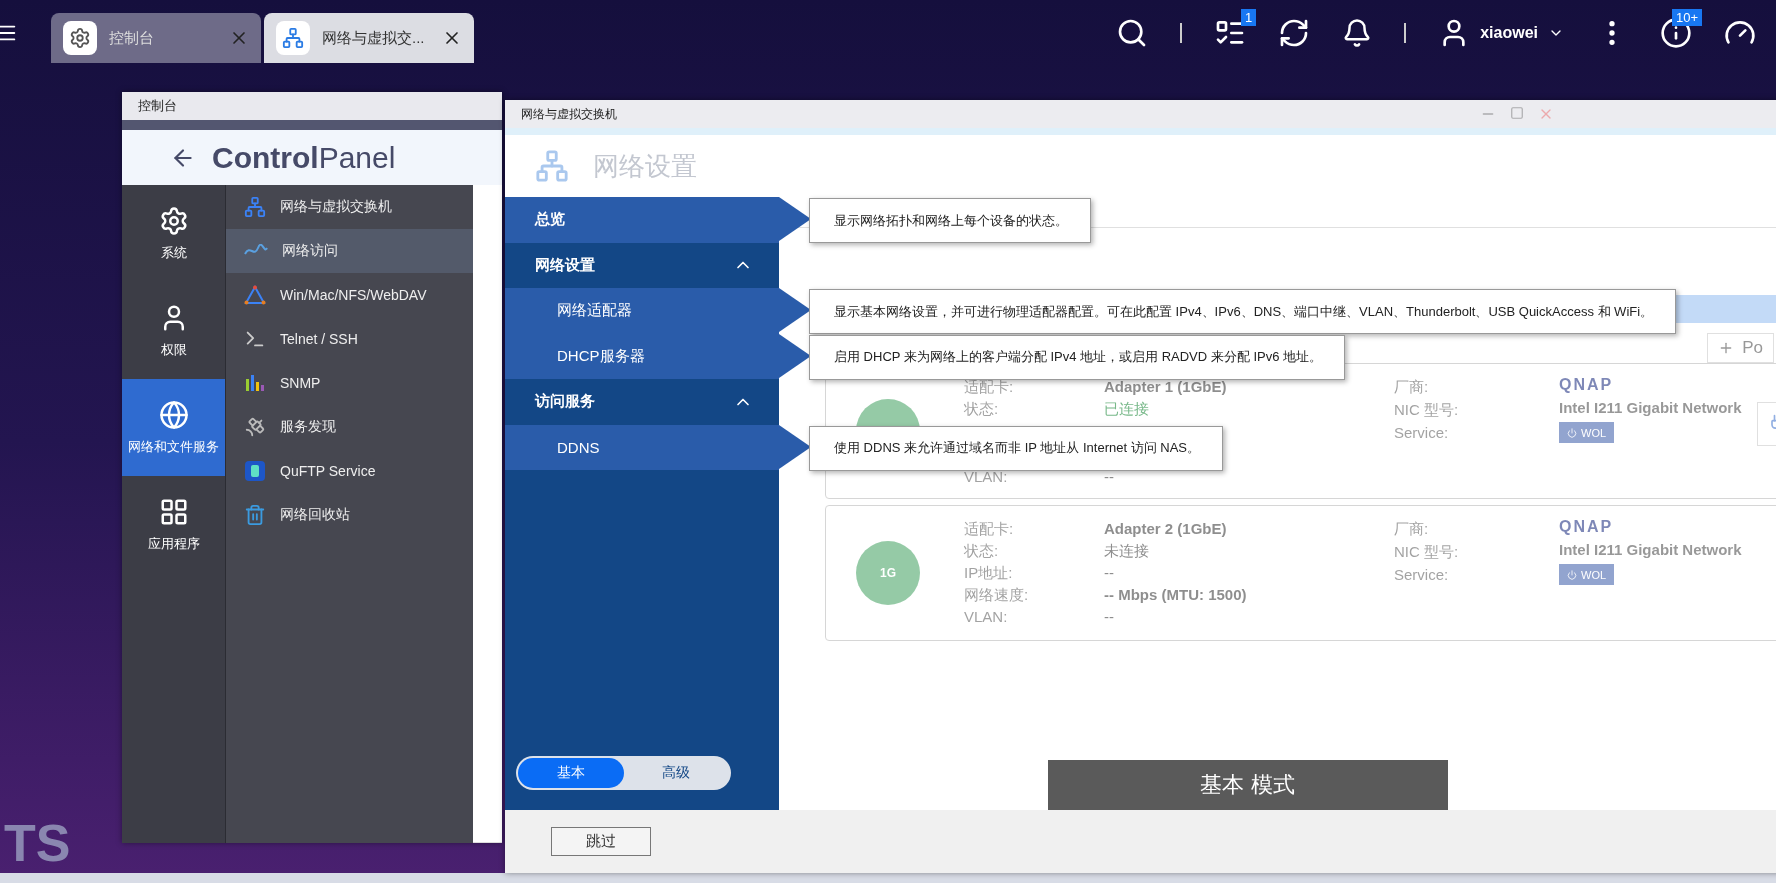  What do you see at coordinates (989, 573) in the screenshot?
I see `field-label: IP地址:` at bounding box center [989, 573].